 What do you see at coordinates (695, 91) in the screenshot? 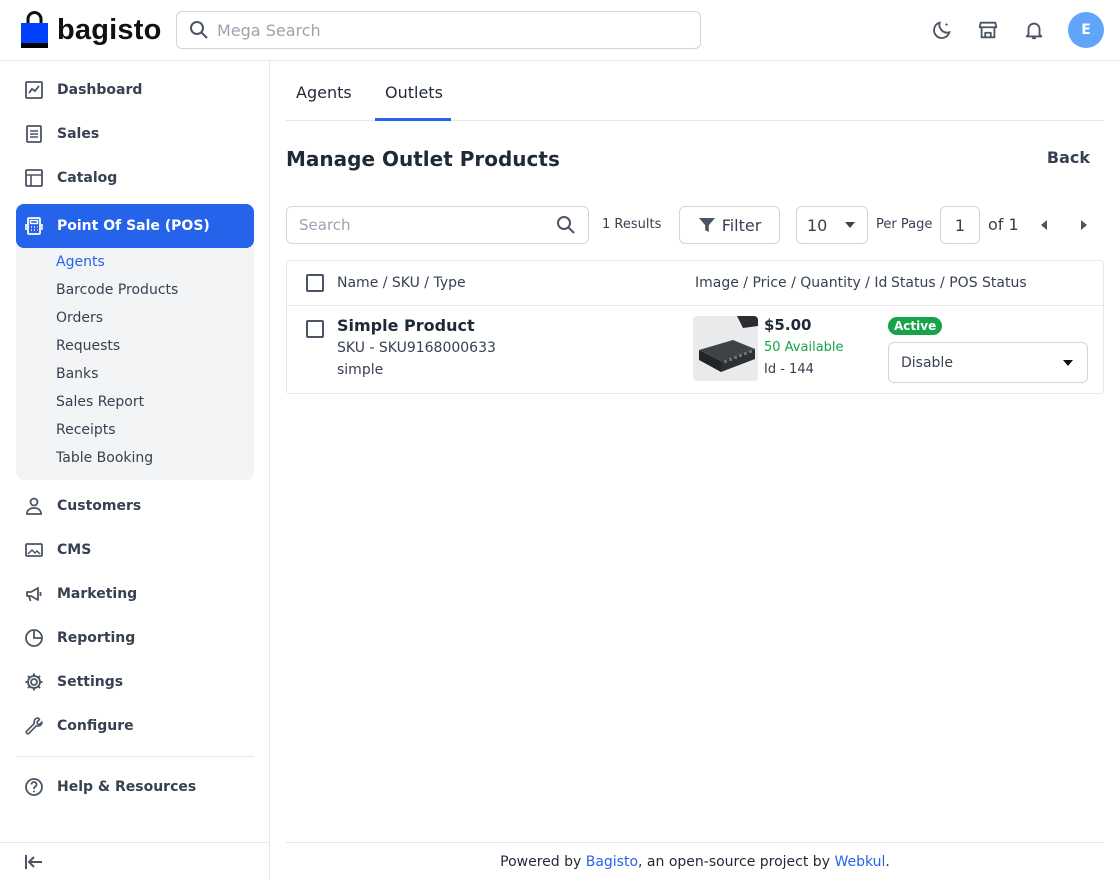
I see `tab-bar: Agents Outlets` at bounding box center [695, 91].